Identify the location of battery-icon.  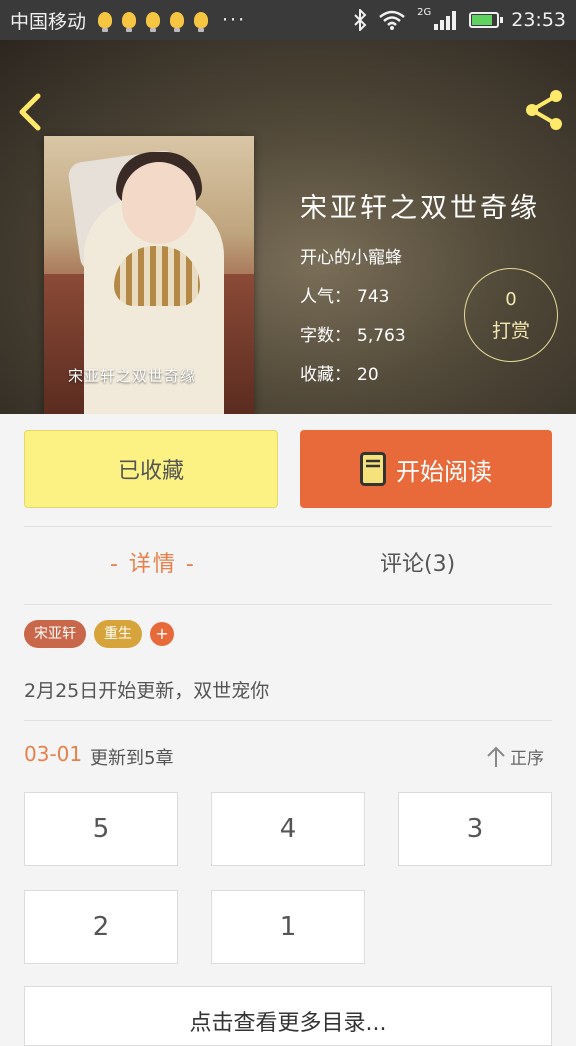
(486, 20).